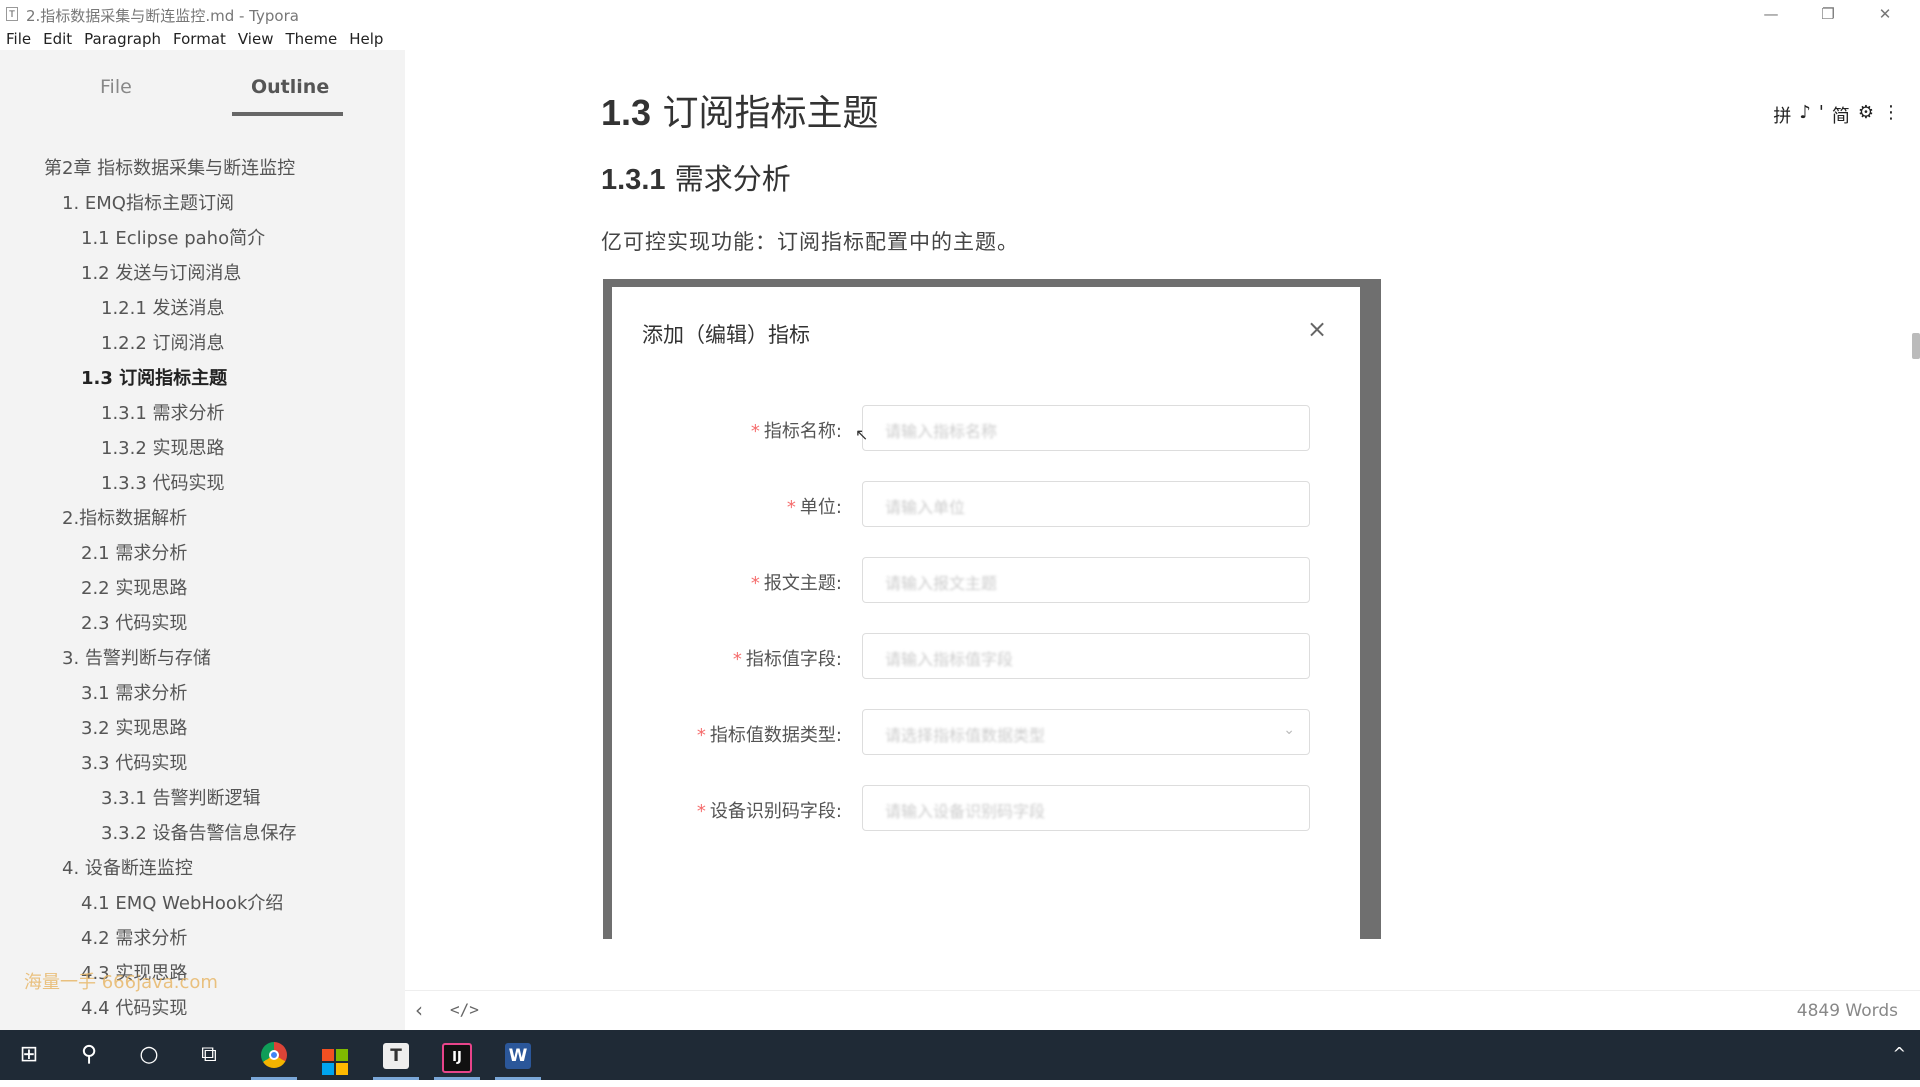 This screenshot has width=1920, height=1087. What do you see at coordinates (960, 1055) in the screenshot?
I see `taskbar: ⊞ ⚲ ○ ⧉ T IJ W ^` at bounding box center [960, 1055].